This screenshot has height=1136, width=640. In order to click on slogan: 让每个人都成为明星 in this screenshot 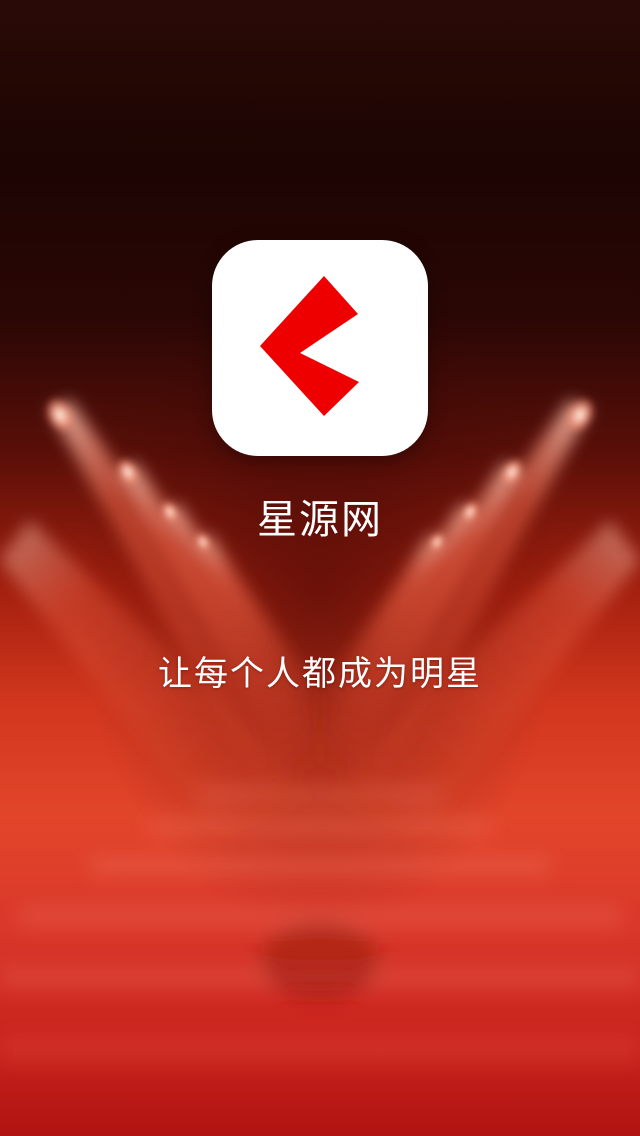, I will do `click(320, 674)`.